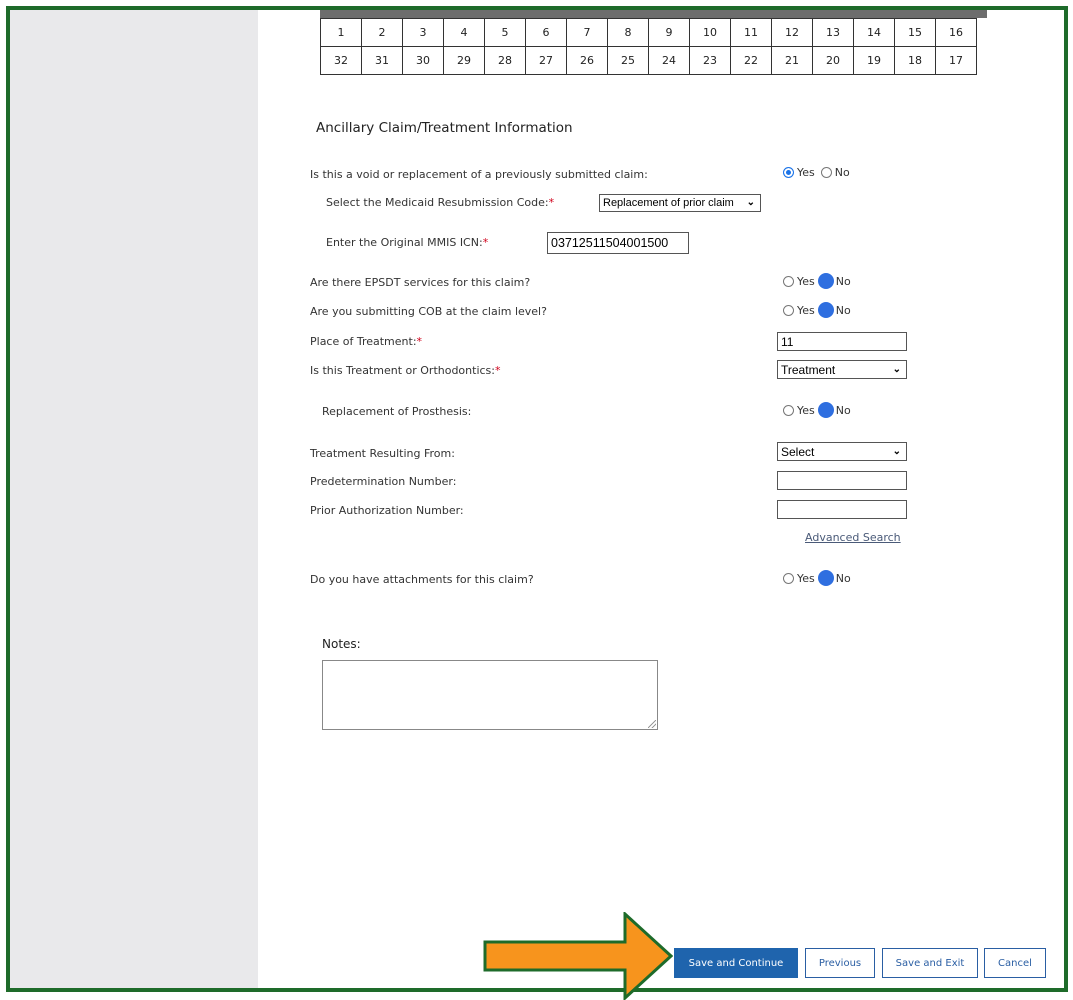 The height and width of the screenshot is (1000, 1073). What do you see at coordinates (505, 60) in the screenshot?
I see `tooth-cell: 28` at bounding box center [505, 60].